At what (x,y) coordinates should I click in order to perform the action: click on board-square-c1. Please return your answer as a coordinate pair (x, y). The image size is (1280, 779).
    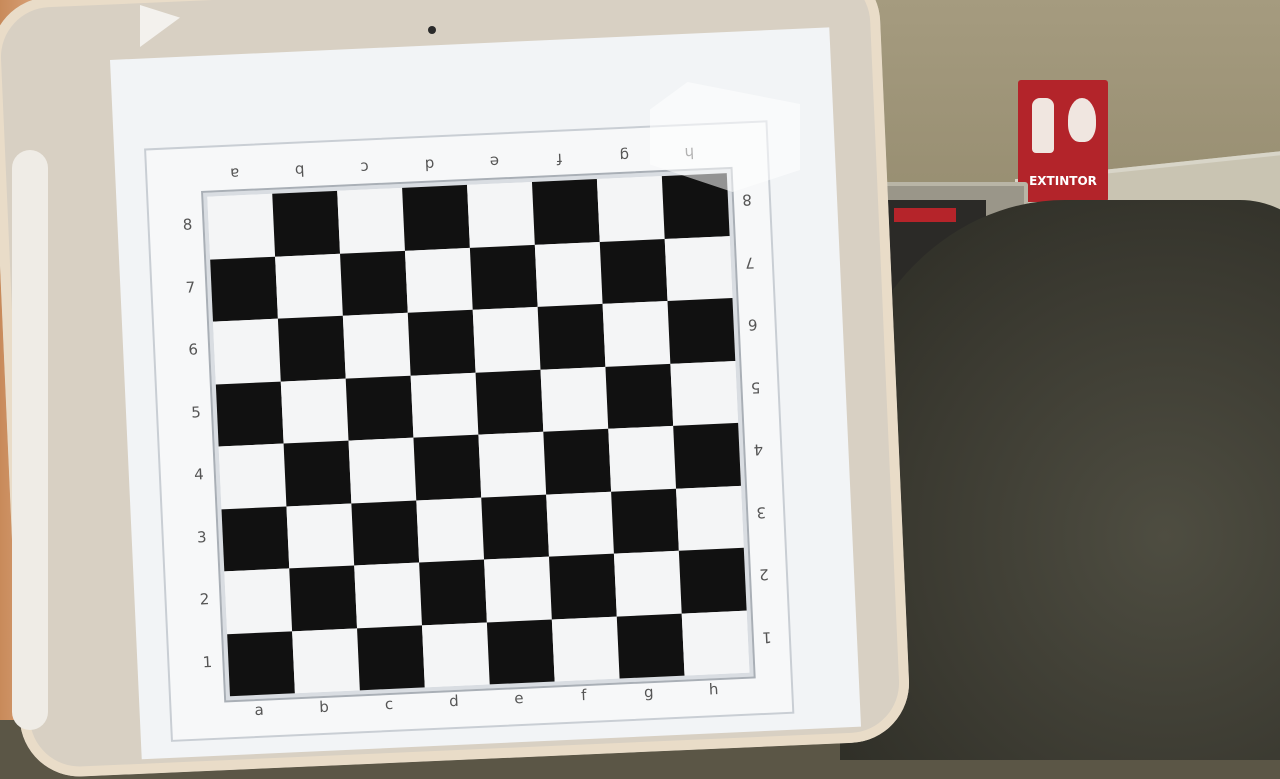
    Looking at the image, I should click on (391, 657).